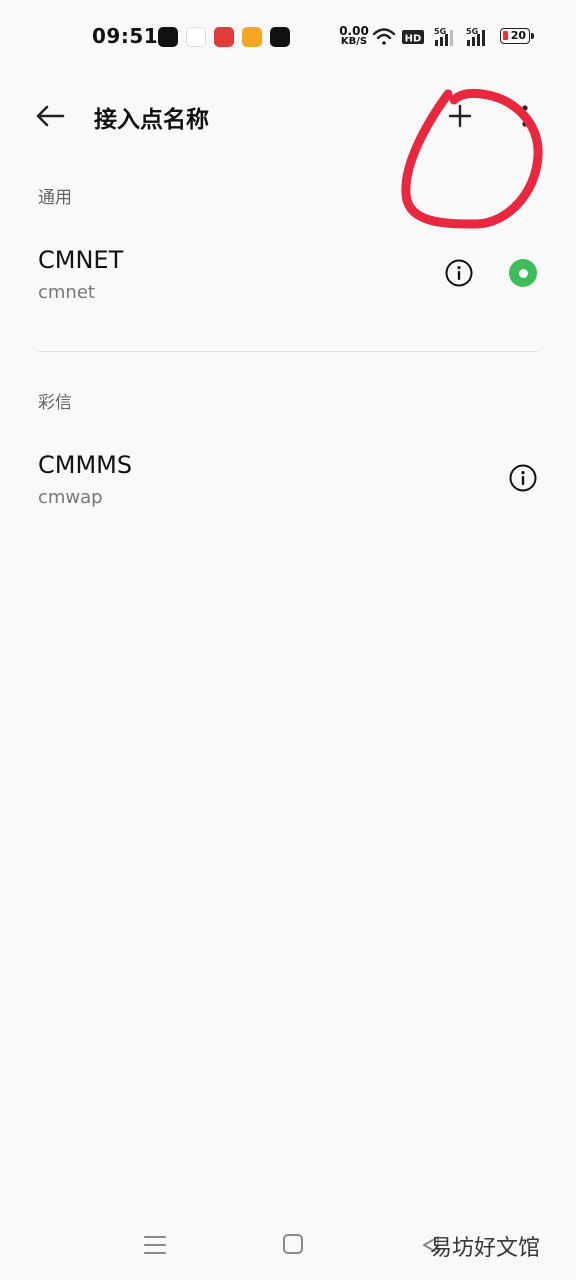  I want to click on apn-name: CMMMS, so click(85, 465).